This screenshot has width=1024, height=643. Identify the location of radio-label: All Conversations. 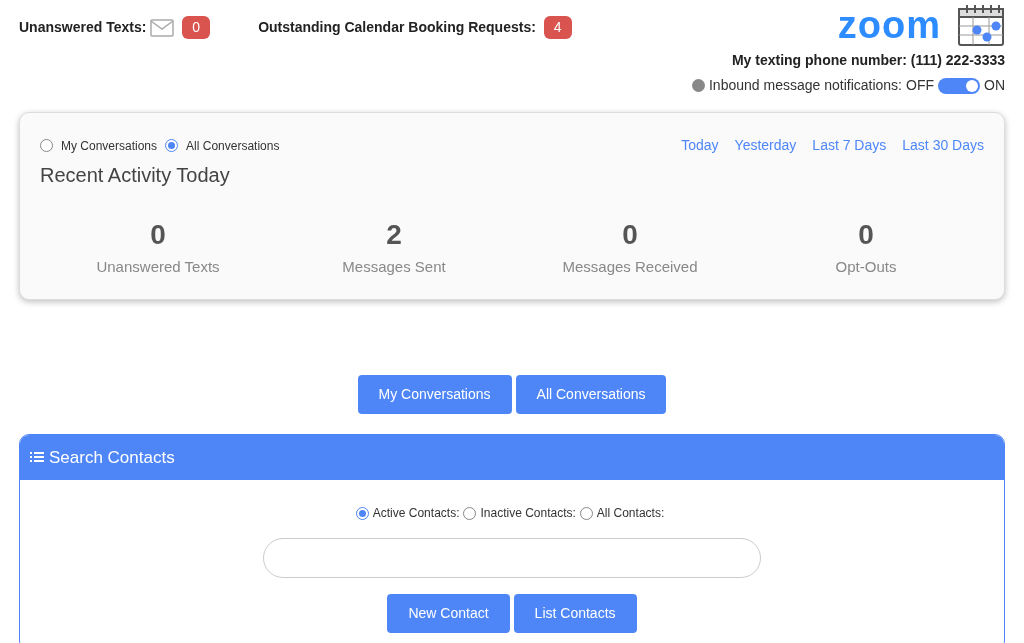
(233, 146).